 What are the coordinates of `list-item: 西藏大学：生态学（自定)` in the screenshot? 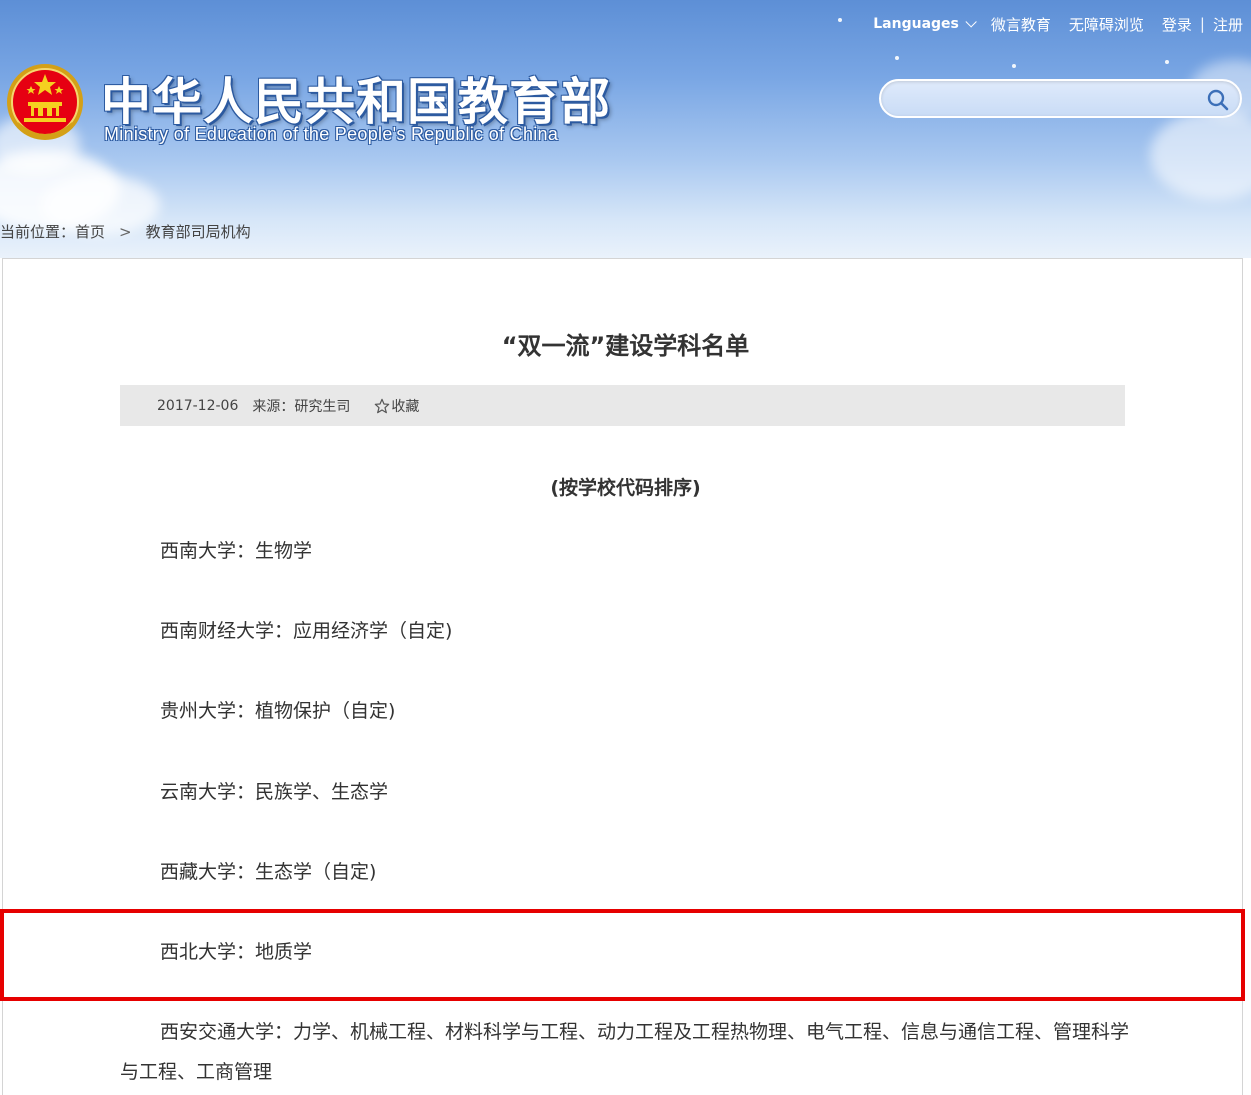 It's located at (268, 872).